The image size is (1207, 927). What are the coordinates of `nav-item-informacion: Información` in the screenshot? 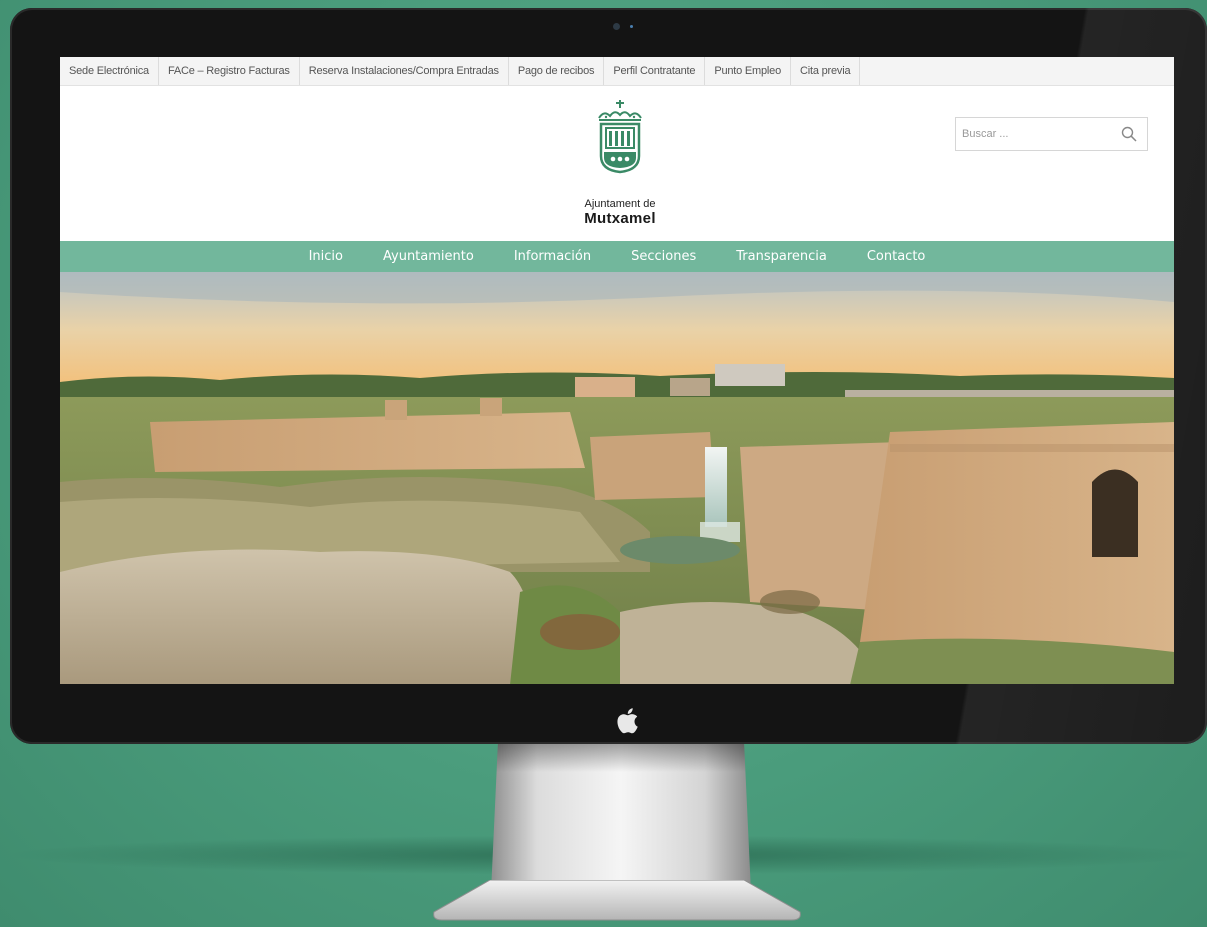 It's located at (552, 256).